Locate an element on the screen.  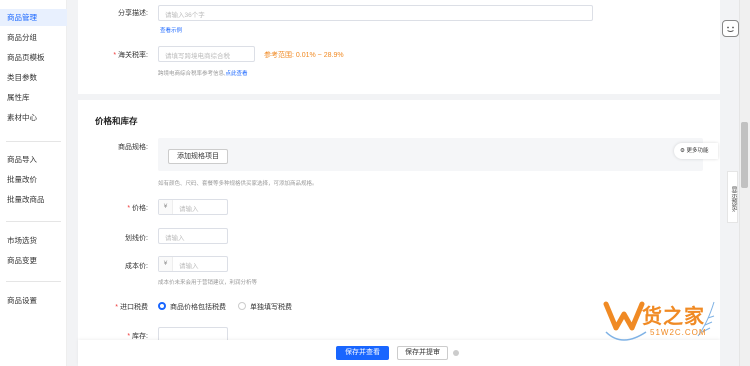
sidebar-item-bulk-edit: 批量改商品 is located at coordinates (33, 199).